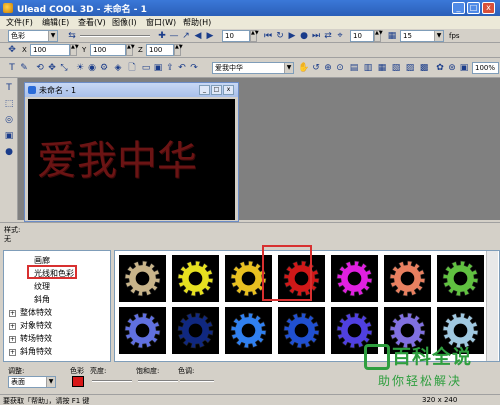 Image resolution: width=500 pixels, height=405 pixels. I want to click on frame-count-spinner: ▲▼, so click(378, 36).